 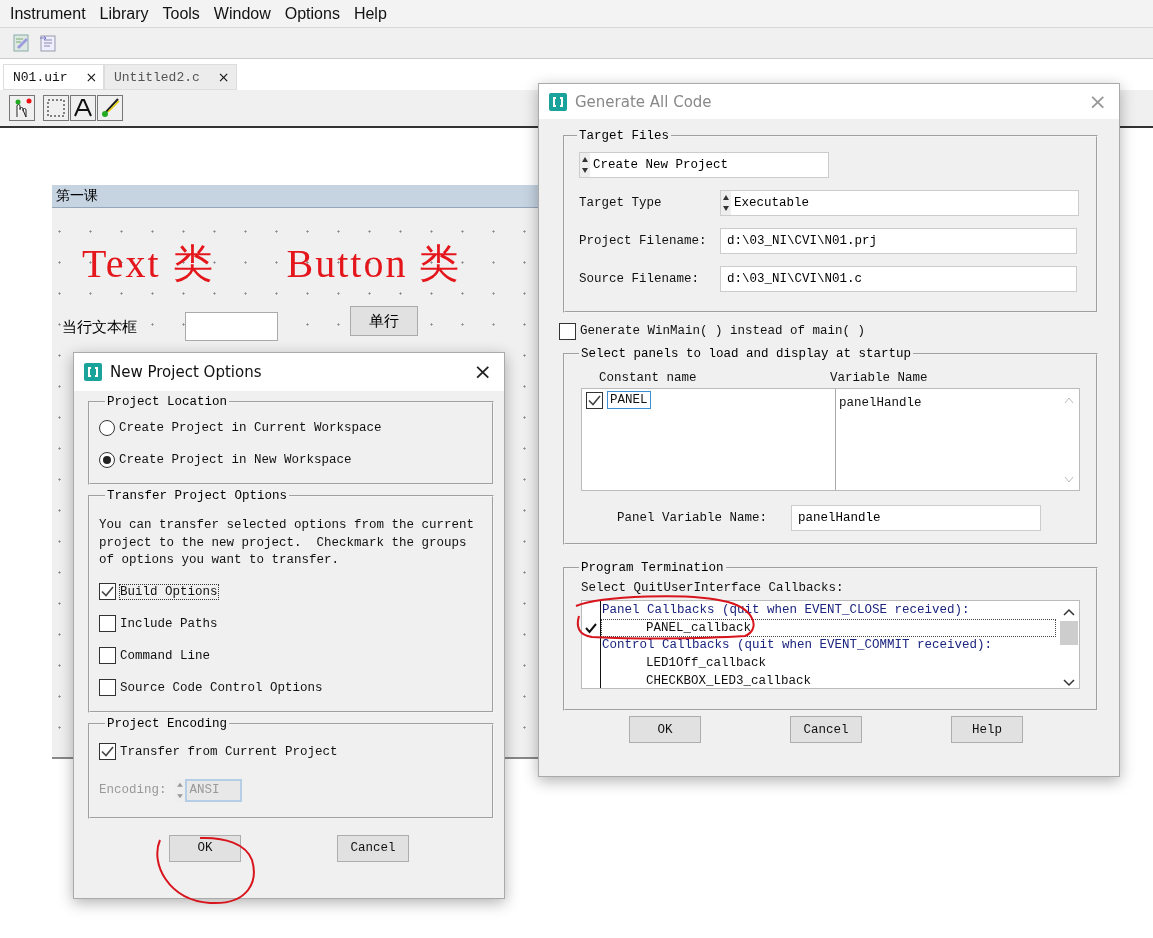 What do you see at coordinates (640, 279) in the screenshot?
I see `field-label: Source Filename:` at bounding box center [640, 279].